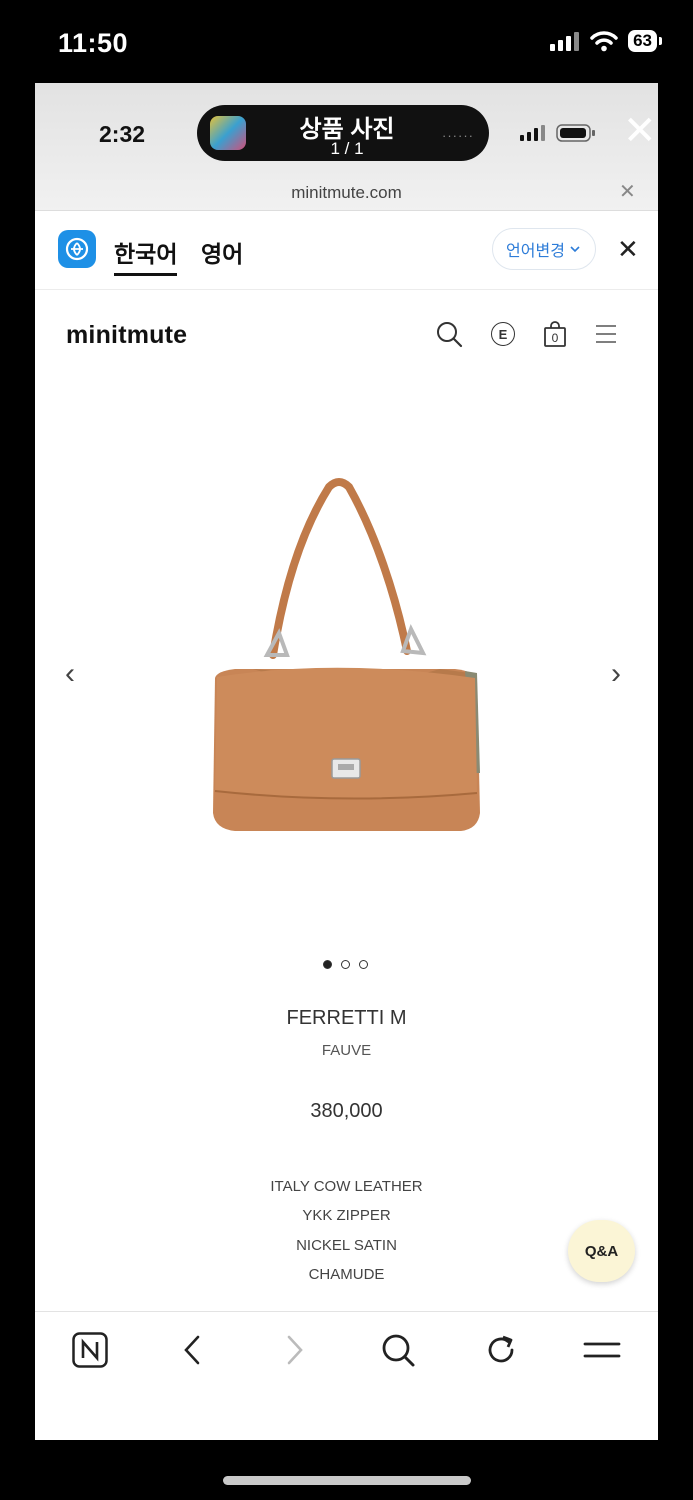  Describe the element at coordinates (346, 1111) in the screenshot. I see `product-price: 380,000` at that location.